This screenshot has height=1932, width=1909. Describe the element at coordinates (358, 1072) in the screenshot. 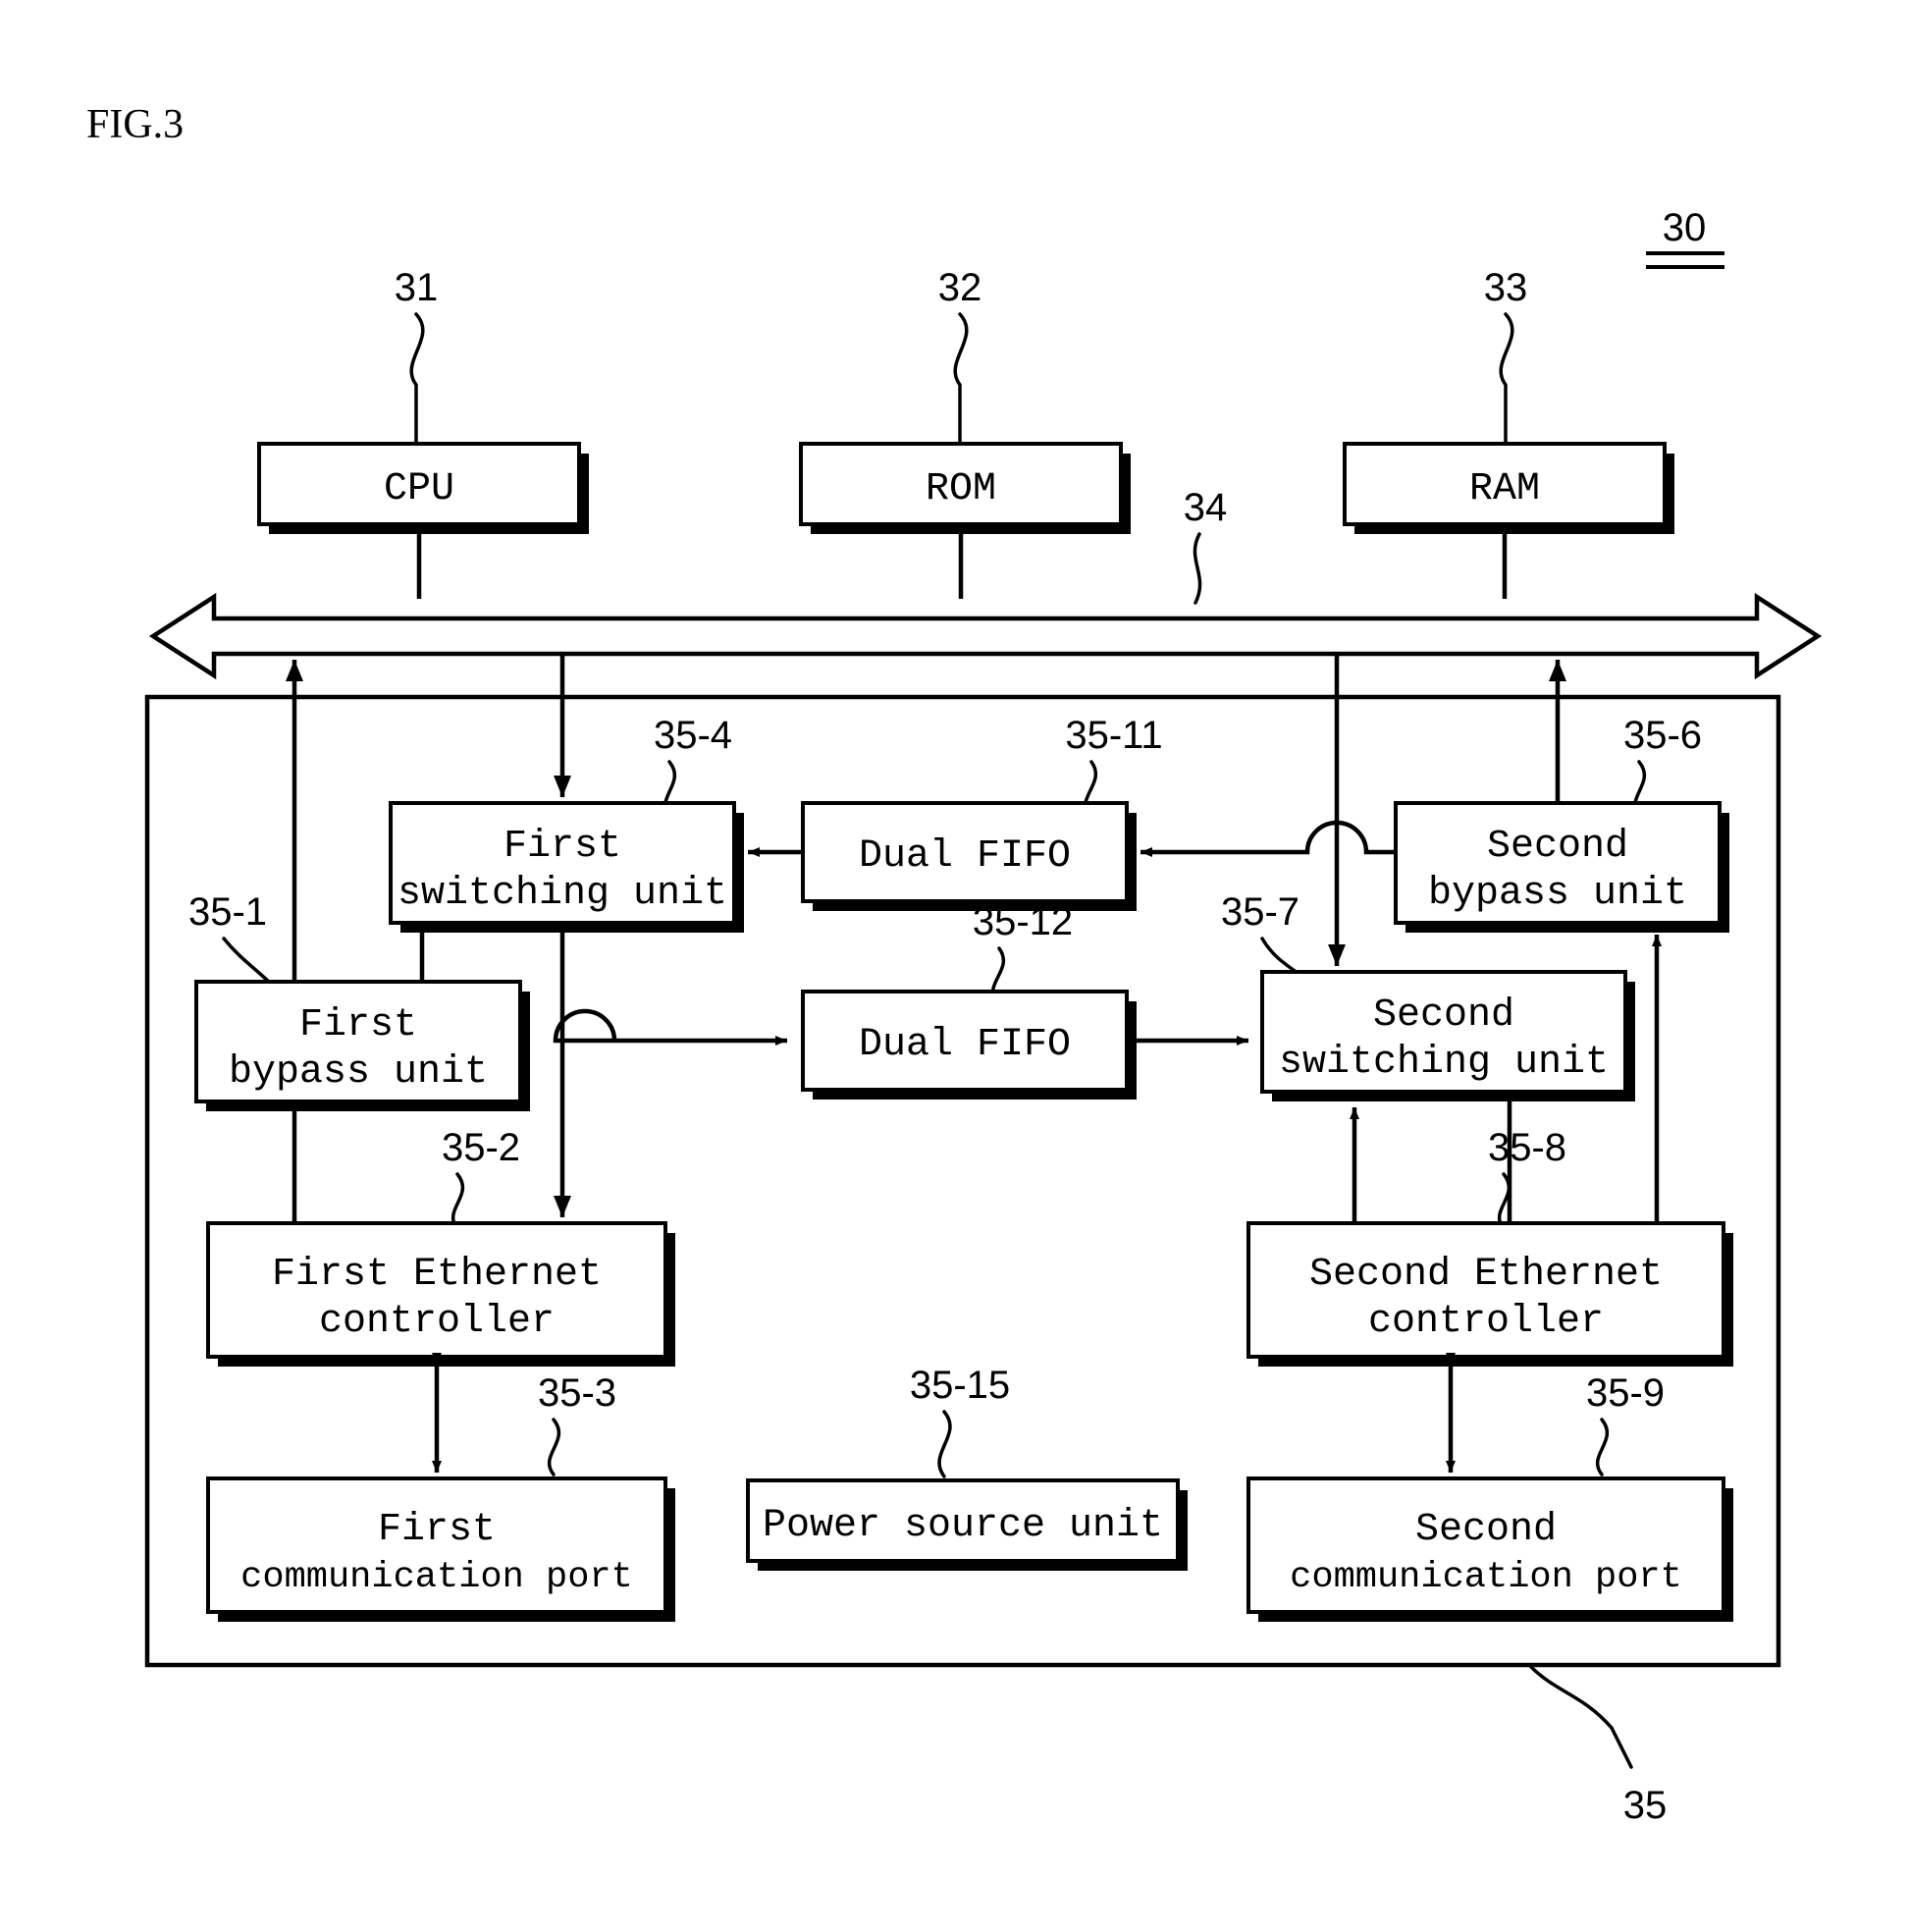

I see `first-bypass-unit-label-line2: bypass unit` at that location.